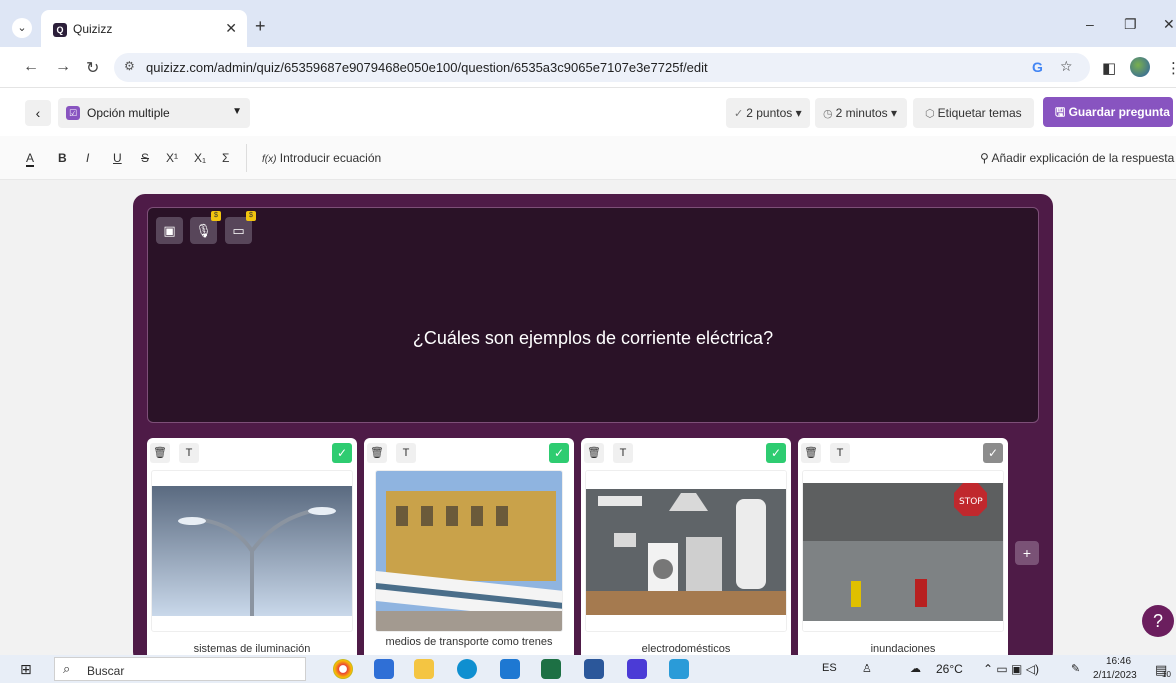 Image resolution: width=1176 pixels, height=683 pixels. Describe the element at coordinates (861, 113) in the screenshot. I see `time-dropdown: ◷ 2 minutos ▾` at that location.